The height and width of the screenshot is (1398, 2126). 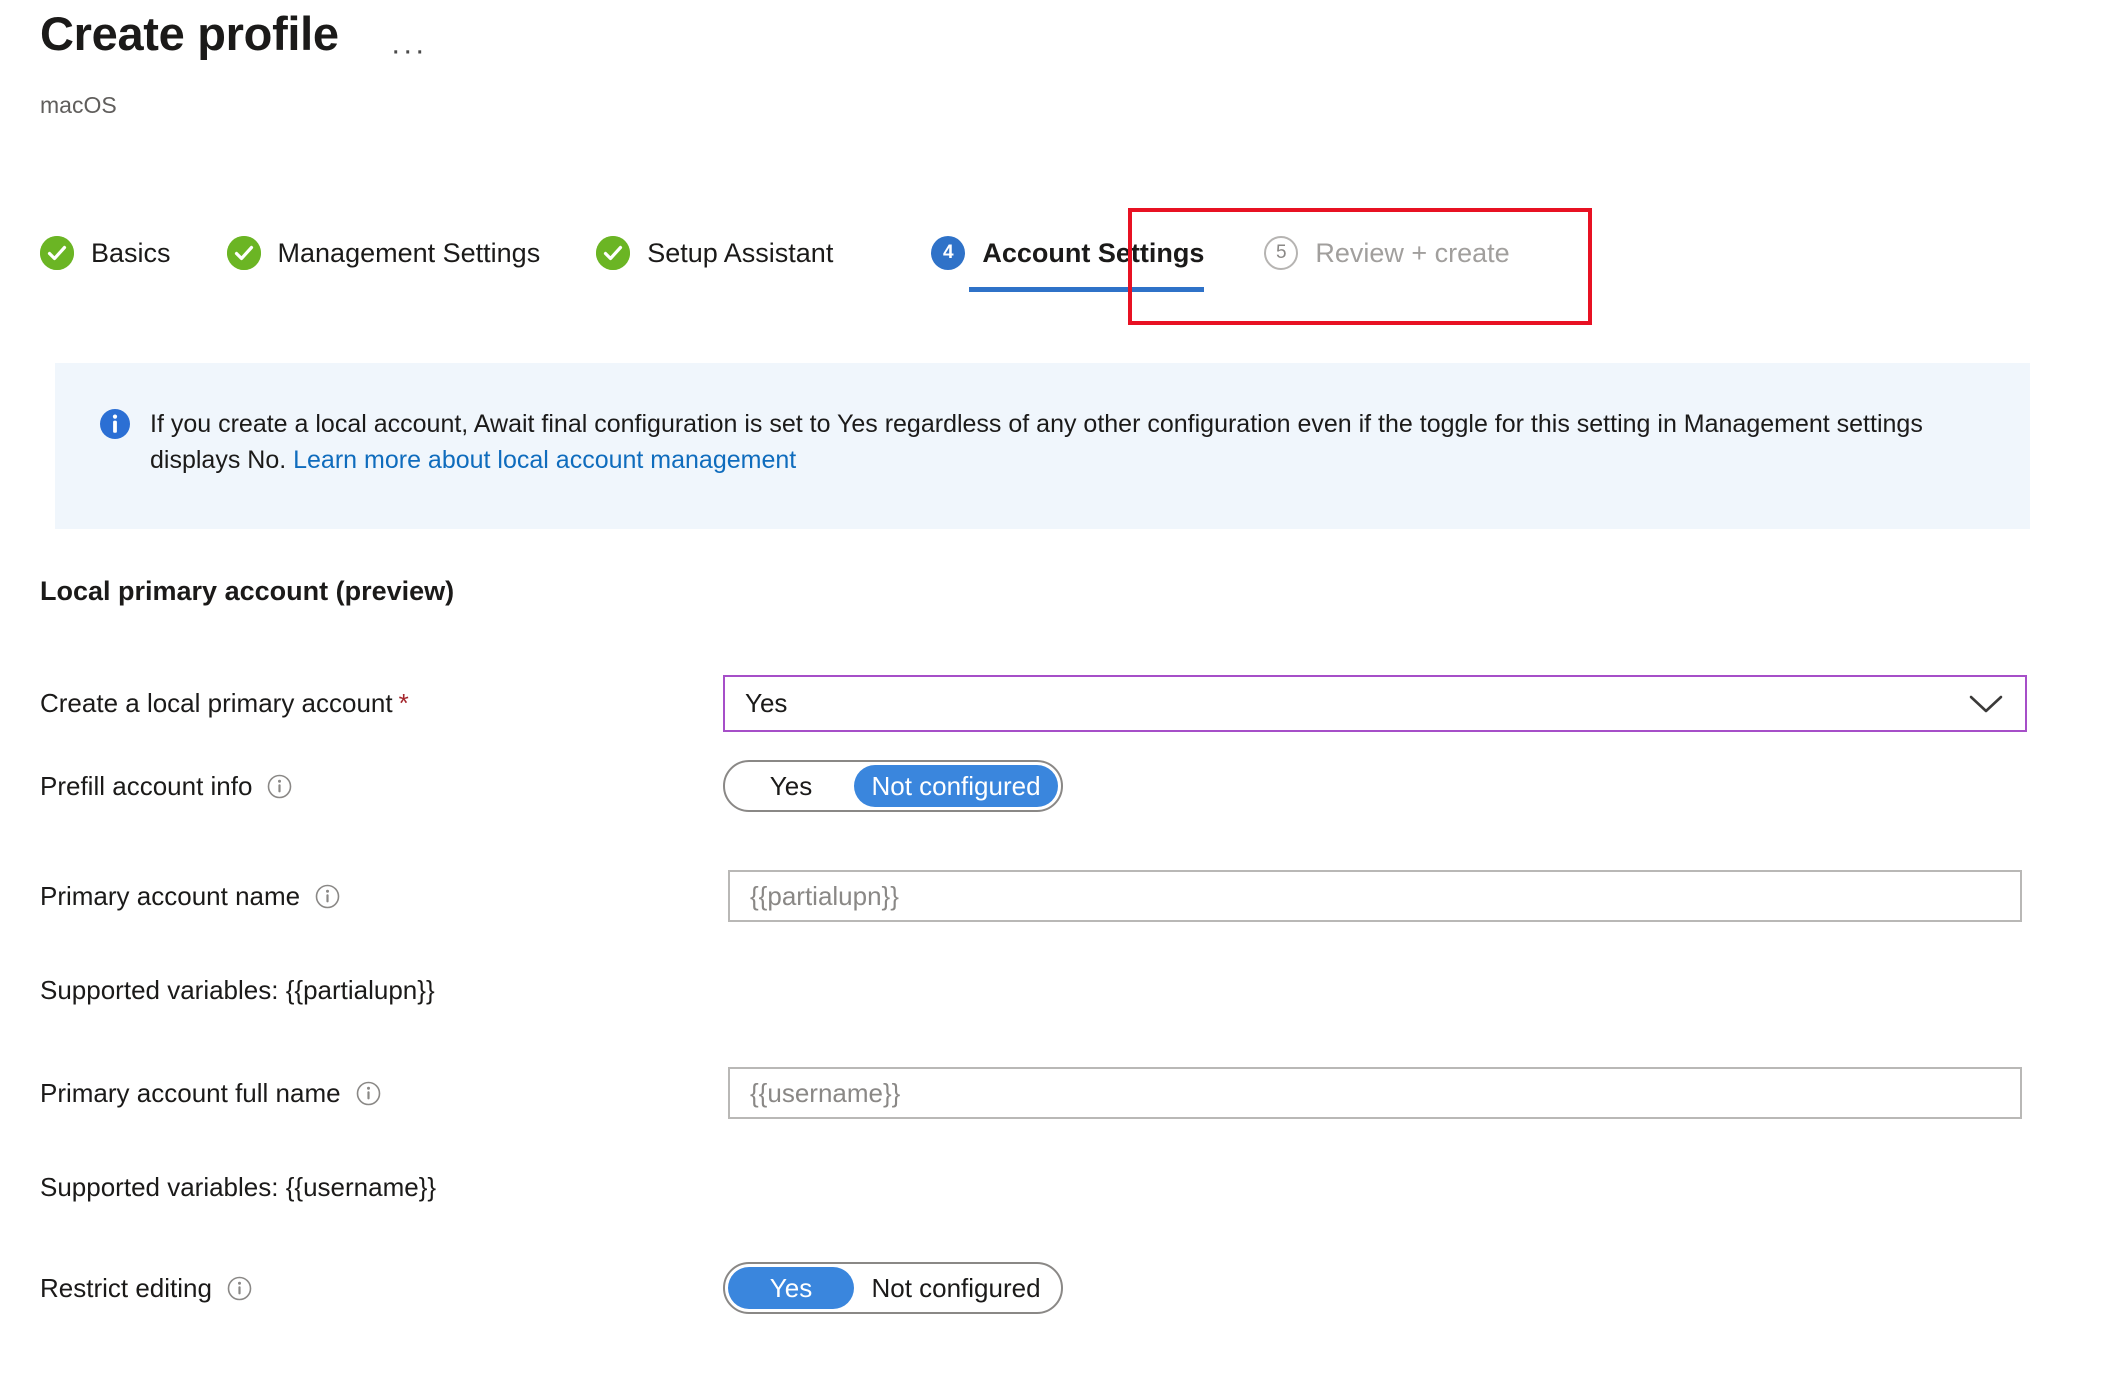 I want to click on wizard-step-account-settings: 4 Account Settings, so click(x=1068, y=257).